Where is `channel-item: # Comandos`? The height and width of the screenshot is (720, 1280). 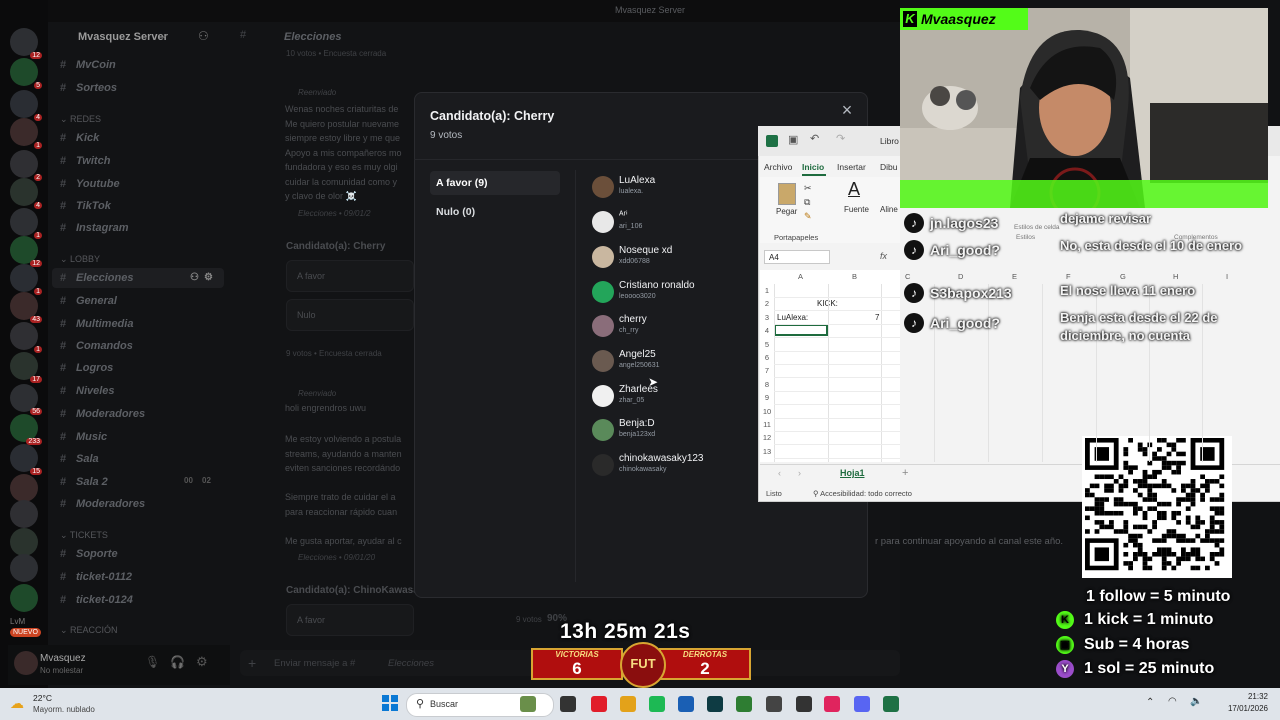
channel-item: # Comandos is located at coordinates (96, 346).